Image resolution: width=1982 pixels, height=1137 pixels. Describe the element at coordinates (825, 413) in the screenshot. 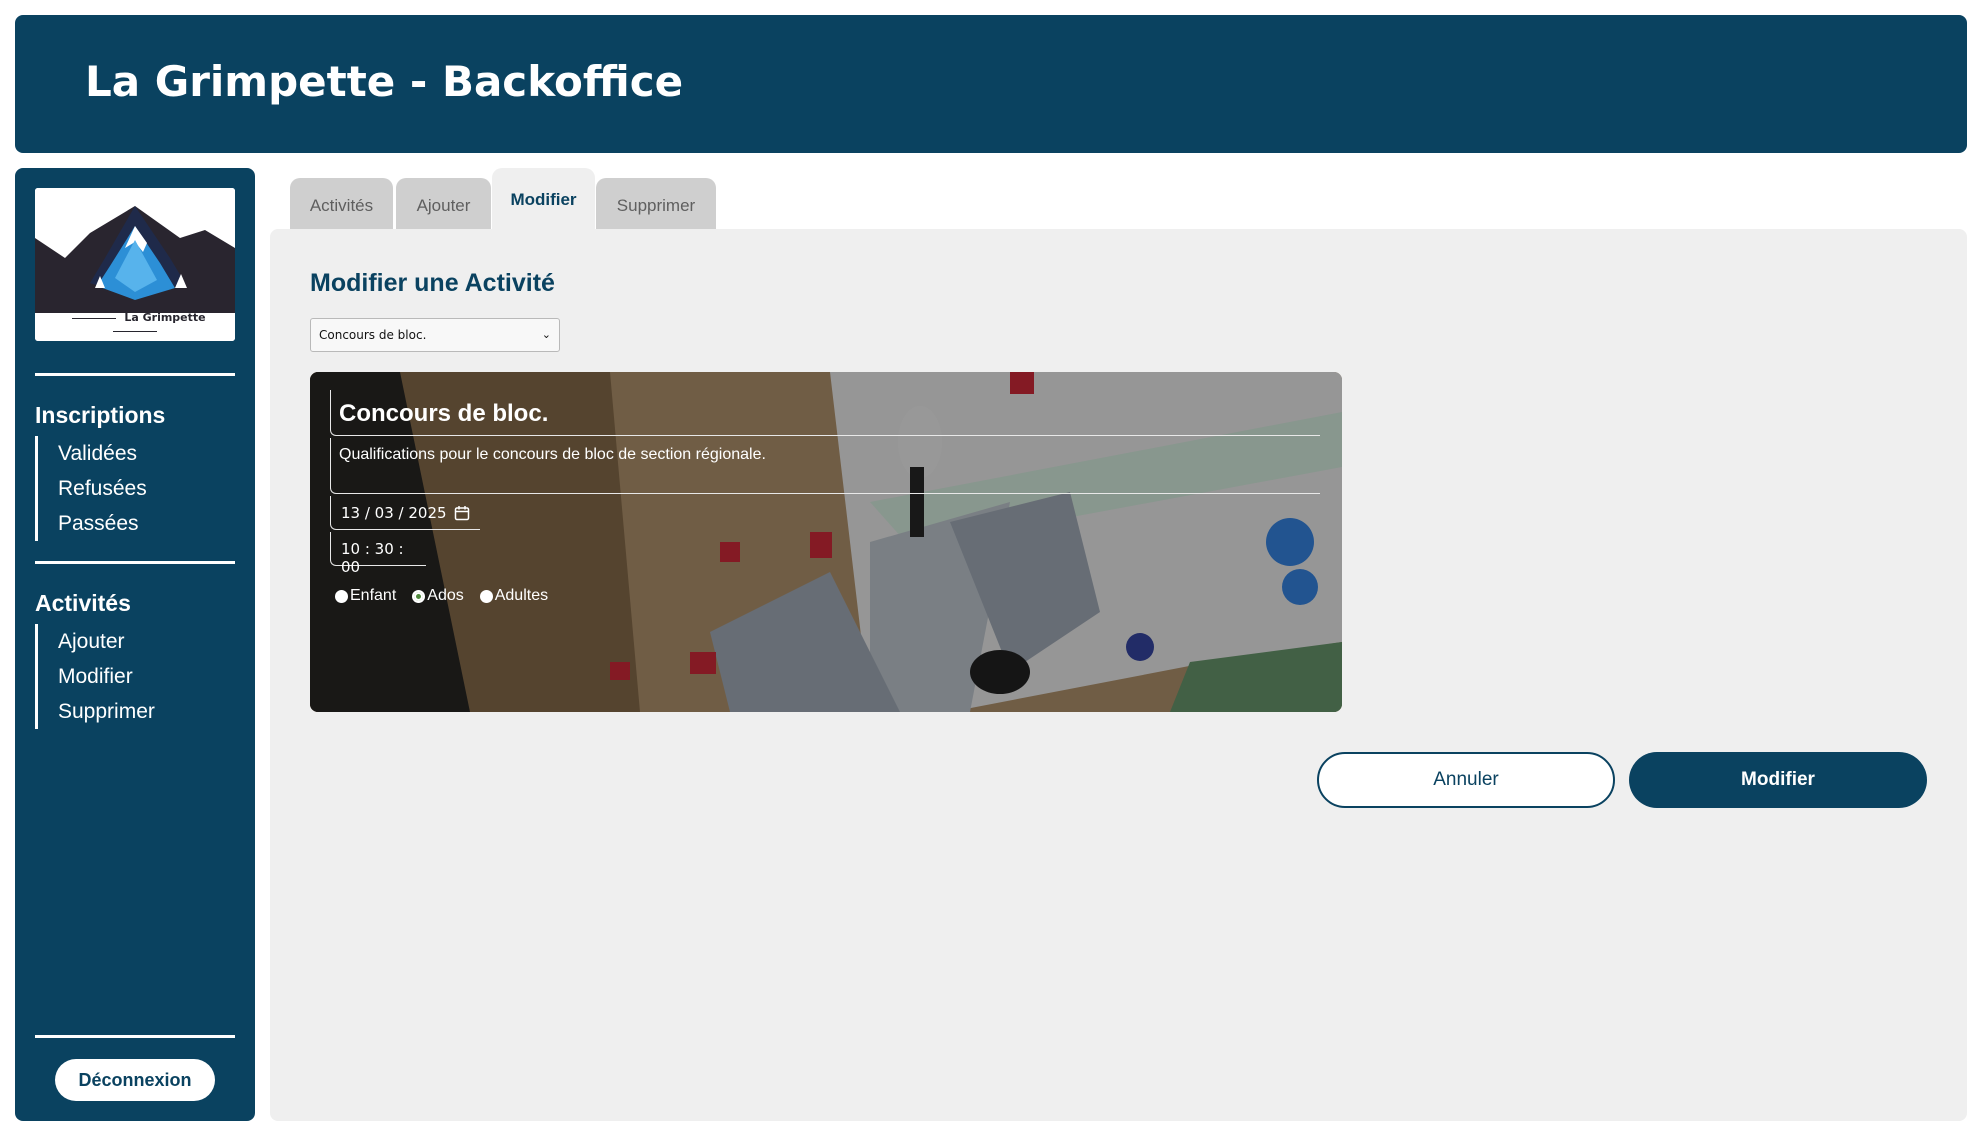

I see `activity-title-field: Concours de bloc.` at that location.